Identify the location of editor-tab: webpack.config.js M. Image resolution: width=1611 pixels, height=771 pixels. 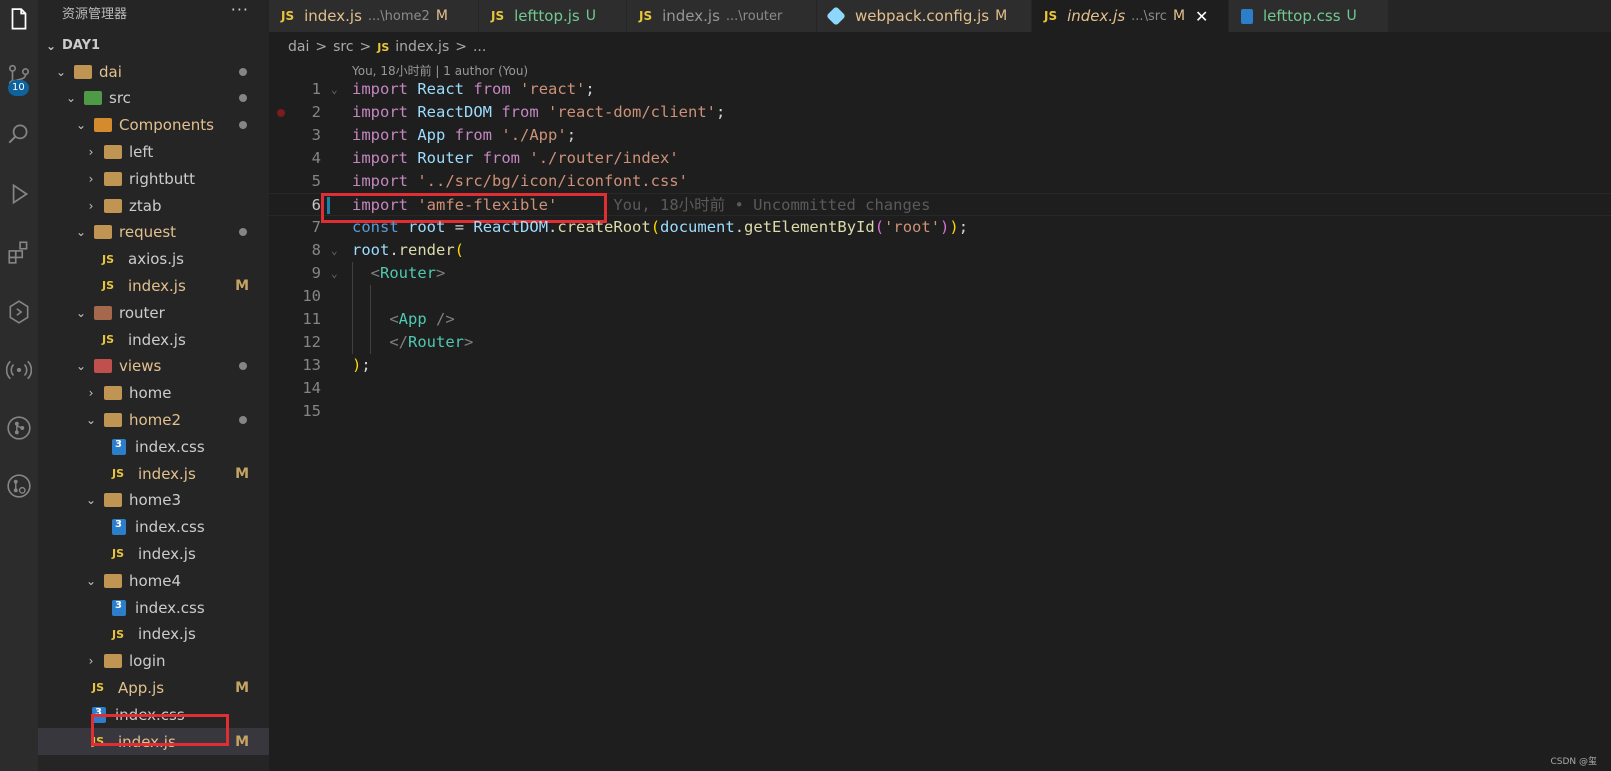
(924, 16).